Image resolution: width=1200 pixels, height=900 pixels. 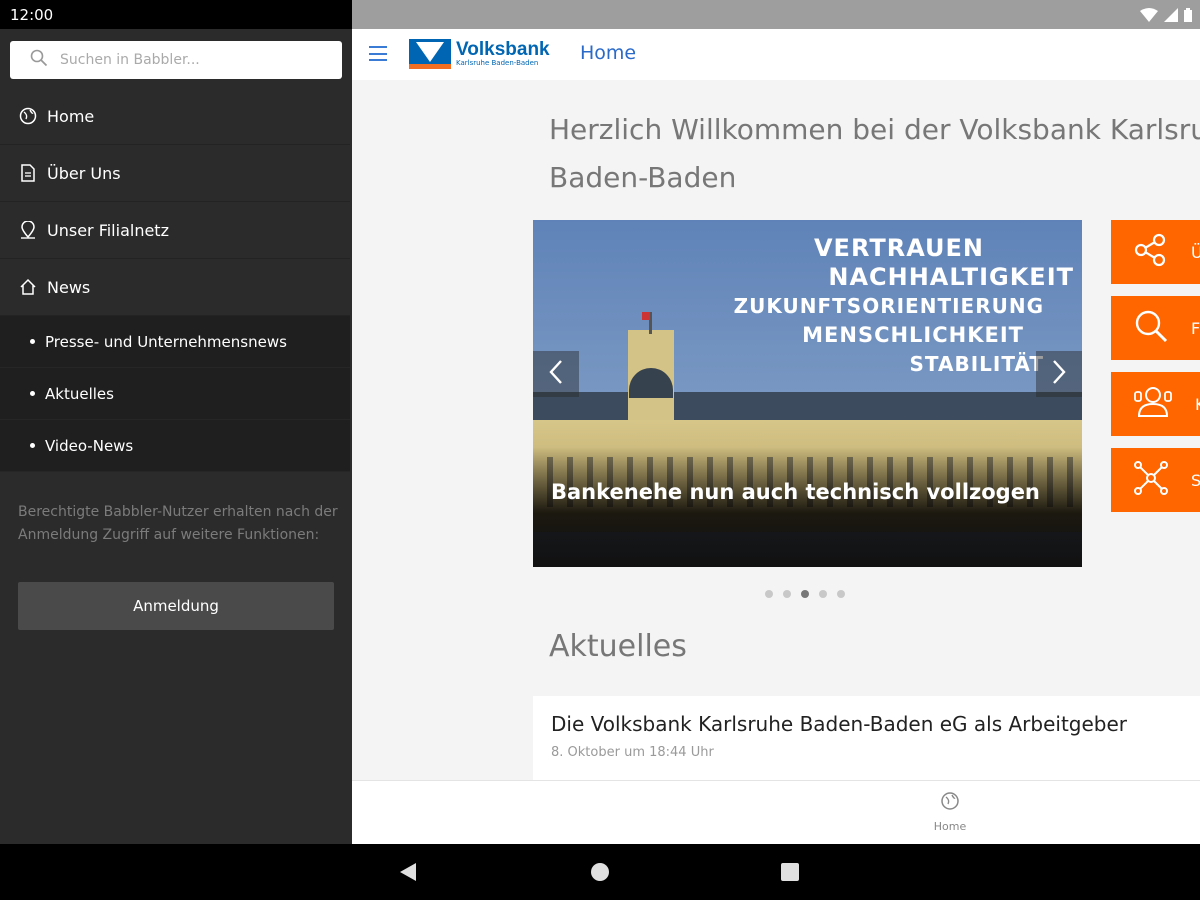 I want to click on sidebar-item-label: Über Uns, so click(x=84, y=173).